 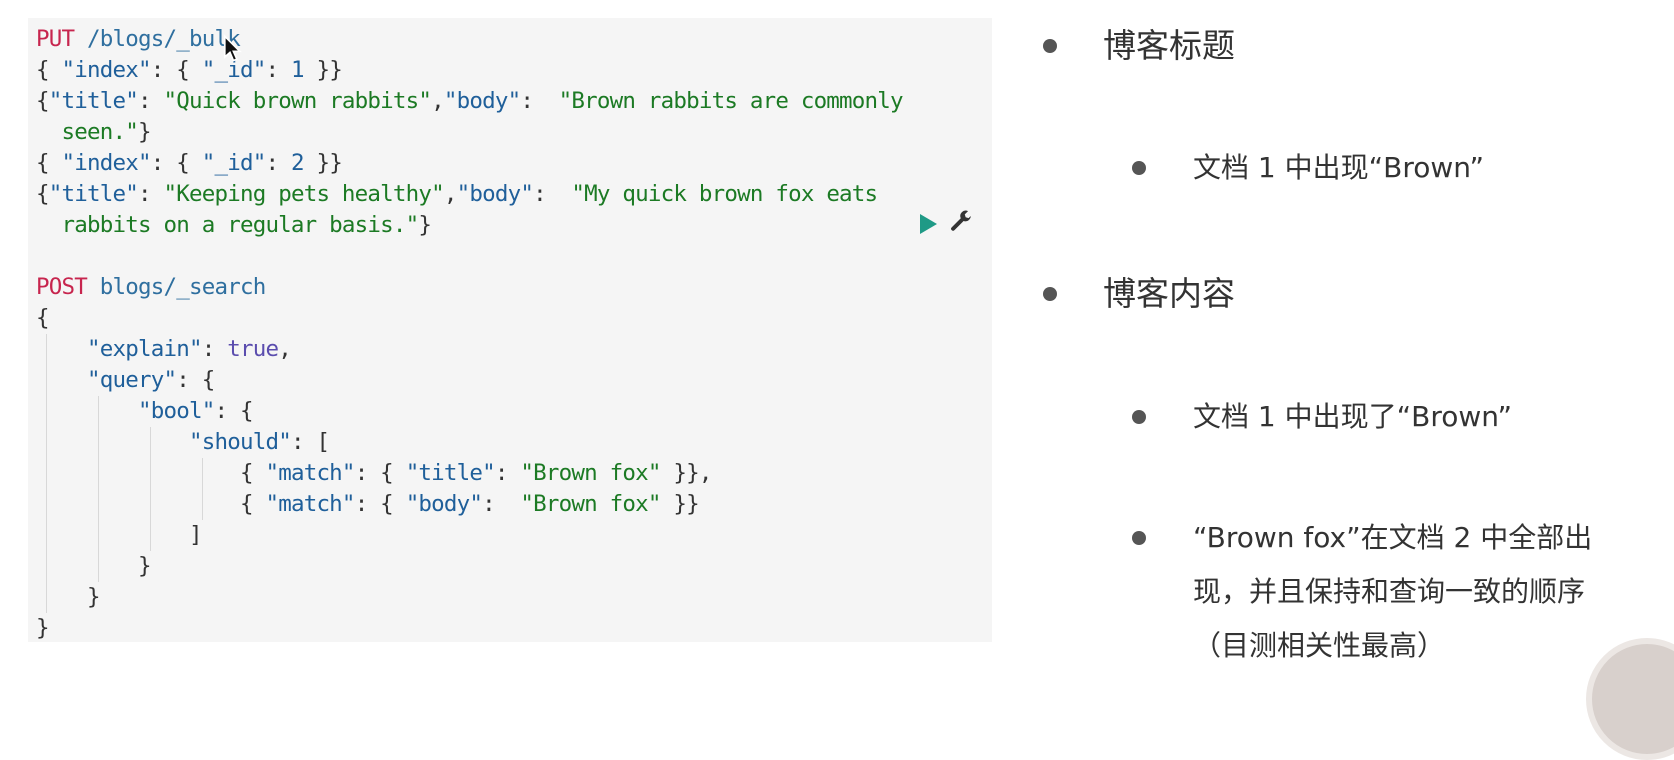 What do you see at coordinates (514, 225) in the screenshot?
I see `code-line: rabbits on a regular basis."}` at bounding box center [514, 225].